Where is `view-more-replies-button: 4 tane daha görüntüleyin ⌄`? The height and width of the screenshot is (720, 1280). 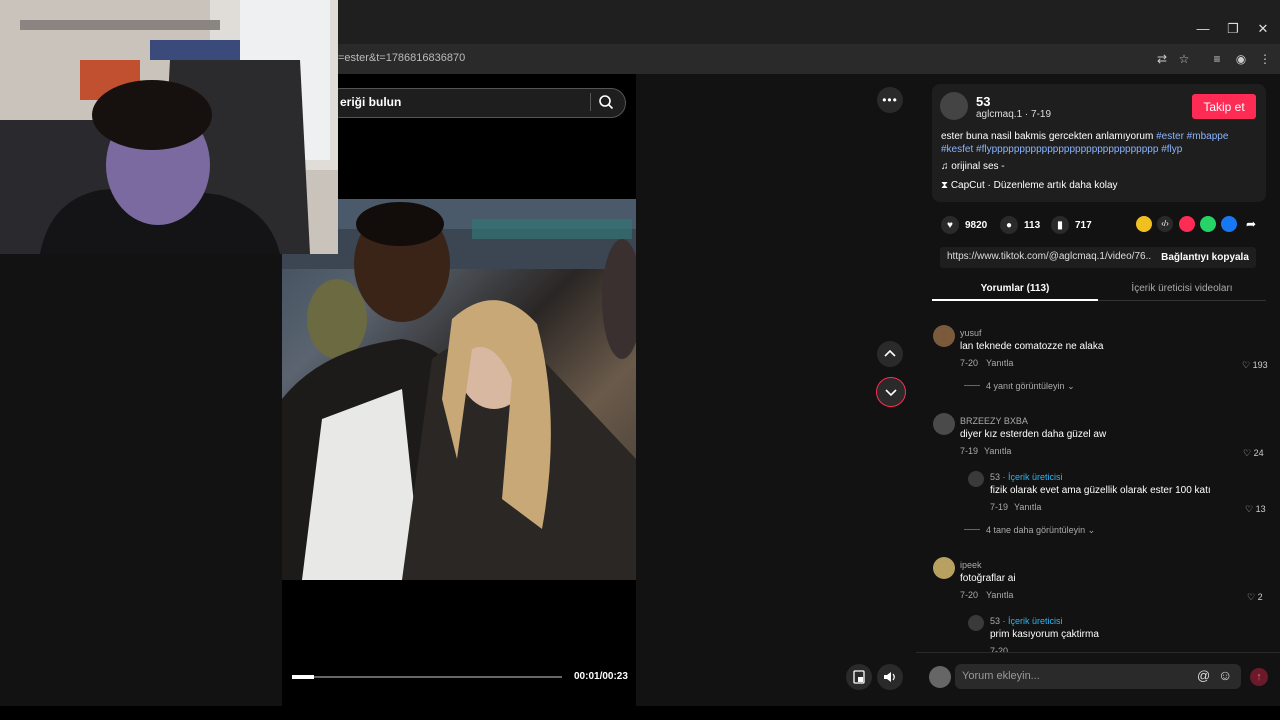 view-more-replies-button: 4 tane daha görüntüleyin ⌄ is located at coordinates (1040, 530).